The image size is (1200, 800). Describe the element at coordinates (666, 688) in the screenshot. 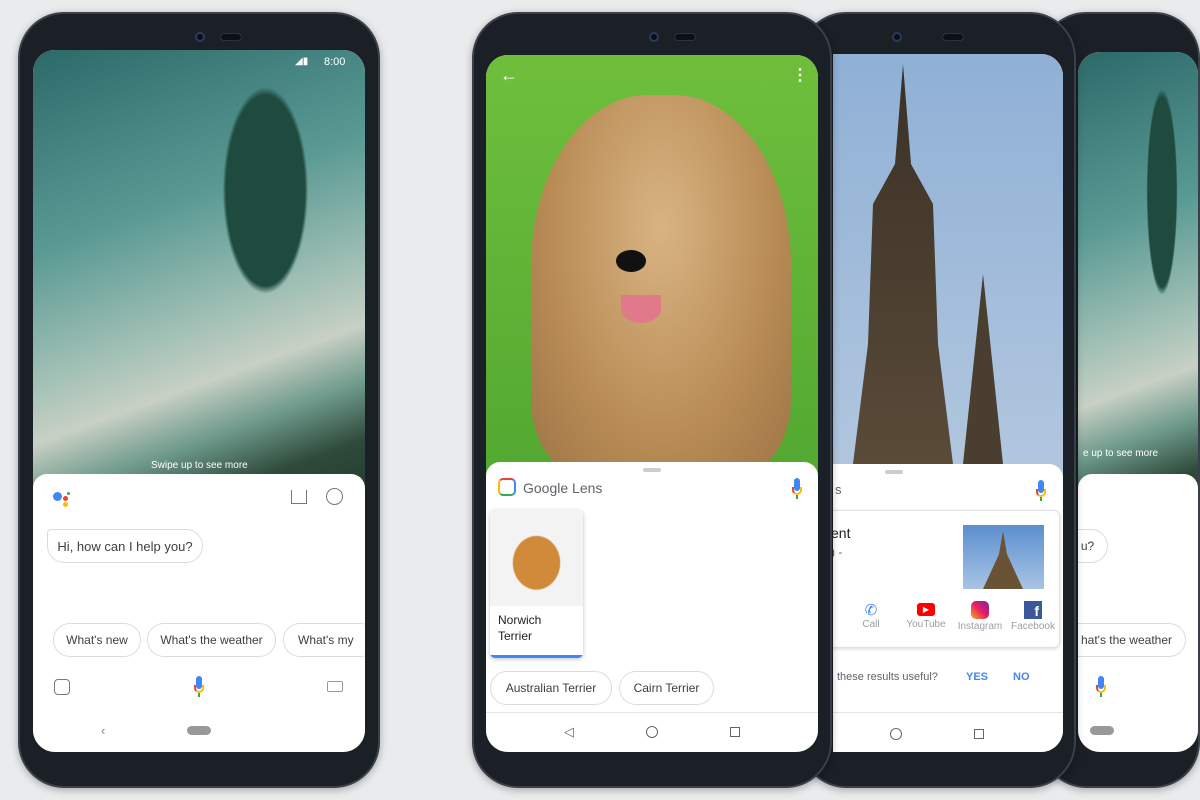

I see `chip-cairn-terrier: Cairn Terrier` at that location.